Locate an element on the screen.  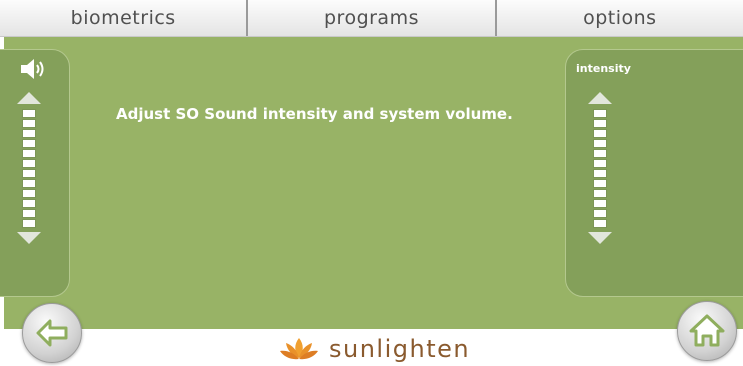
volume-level-segments is located at coordinates (29, 168).